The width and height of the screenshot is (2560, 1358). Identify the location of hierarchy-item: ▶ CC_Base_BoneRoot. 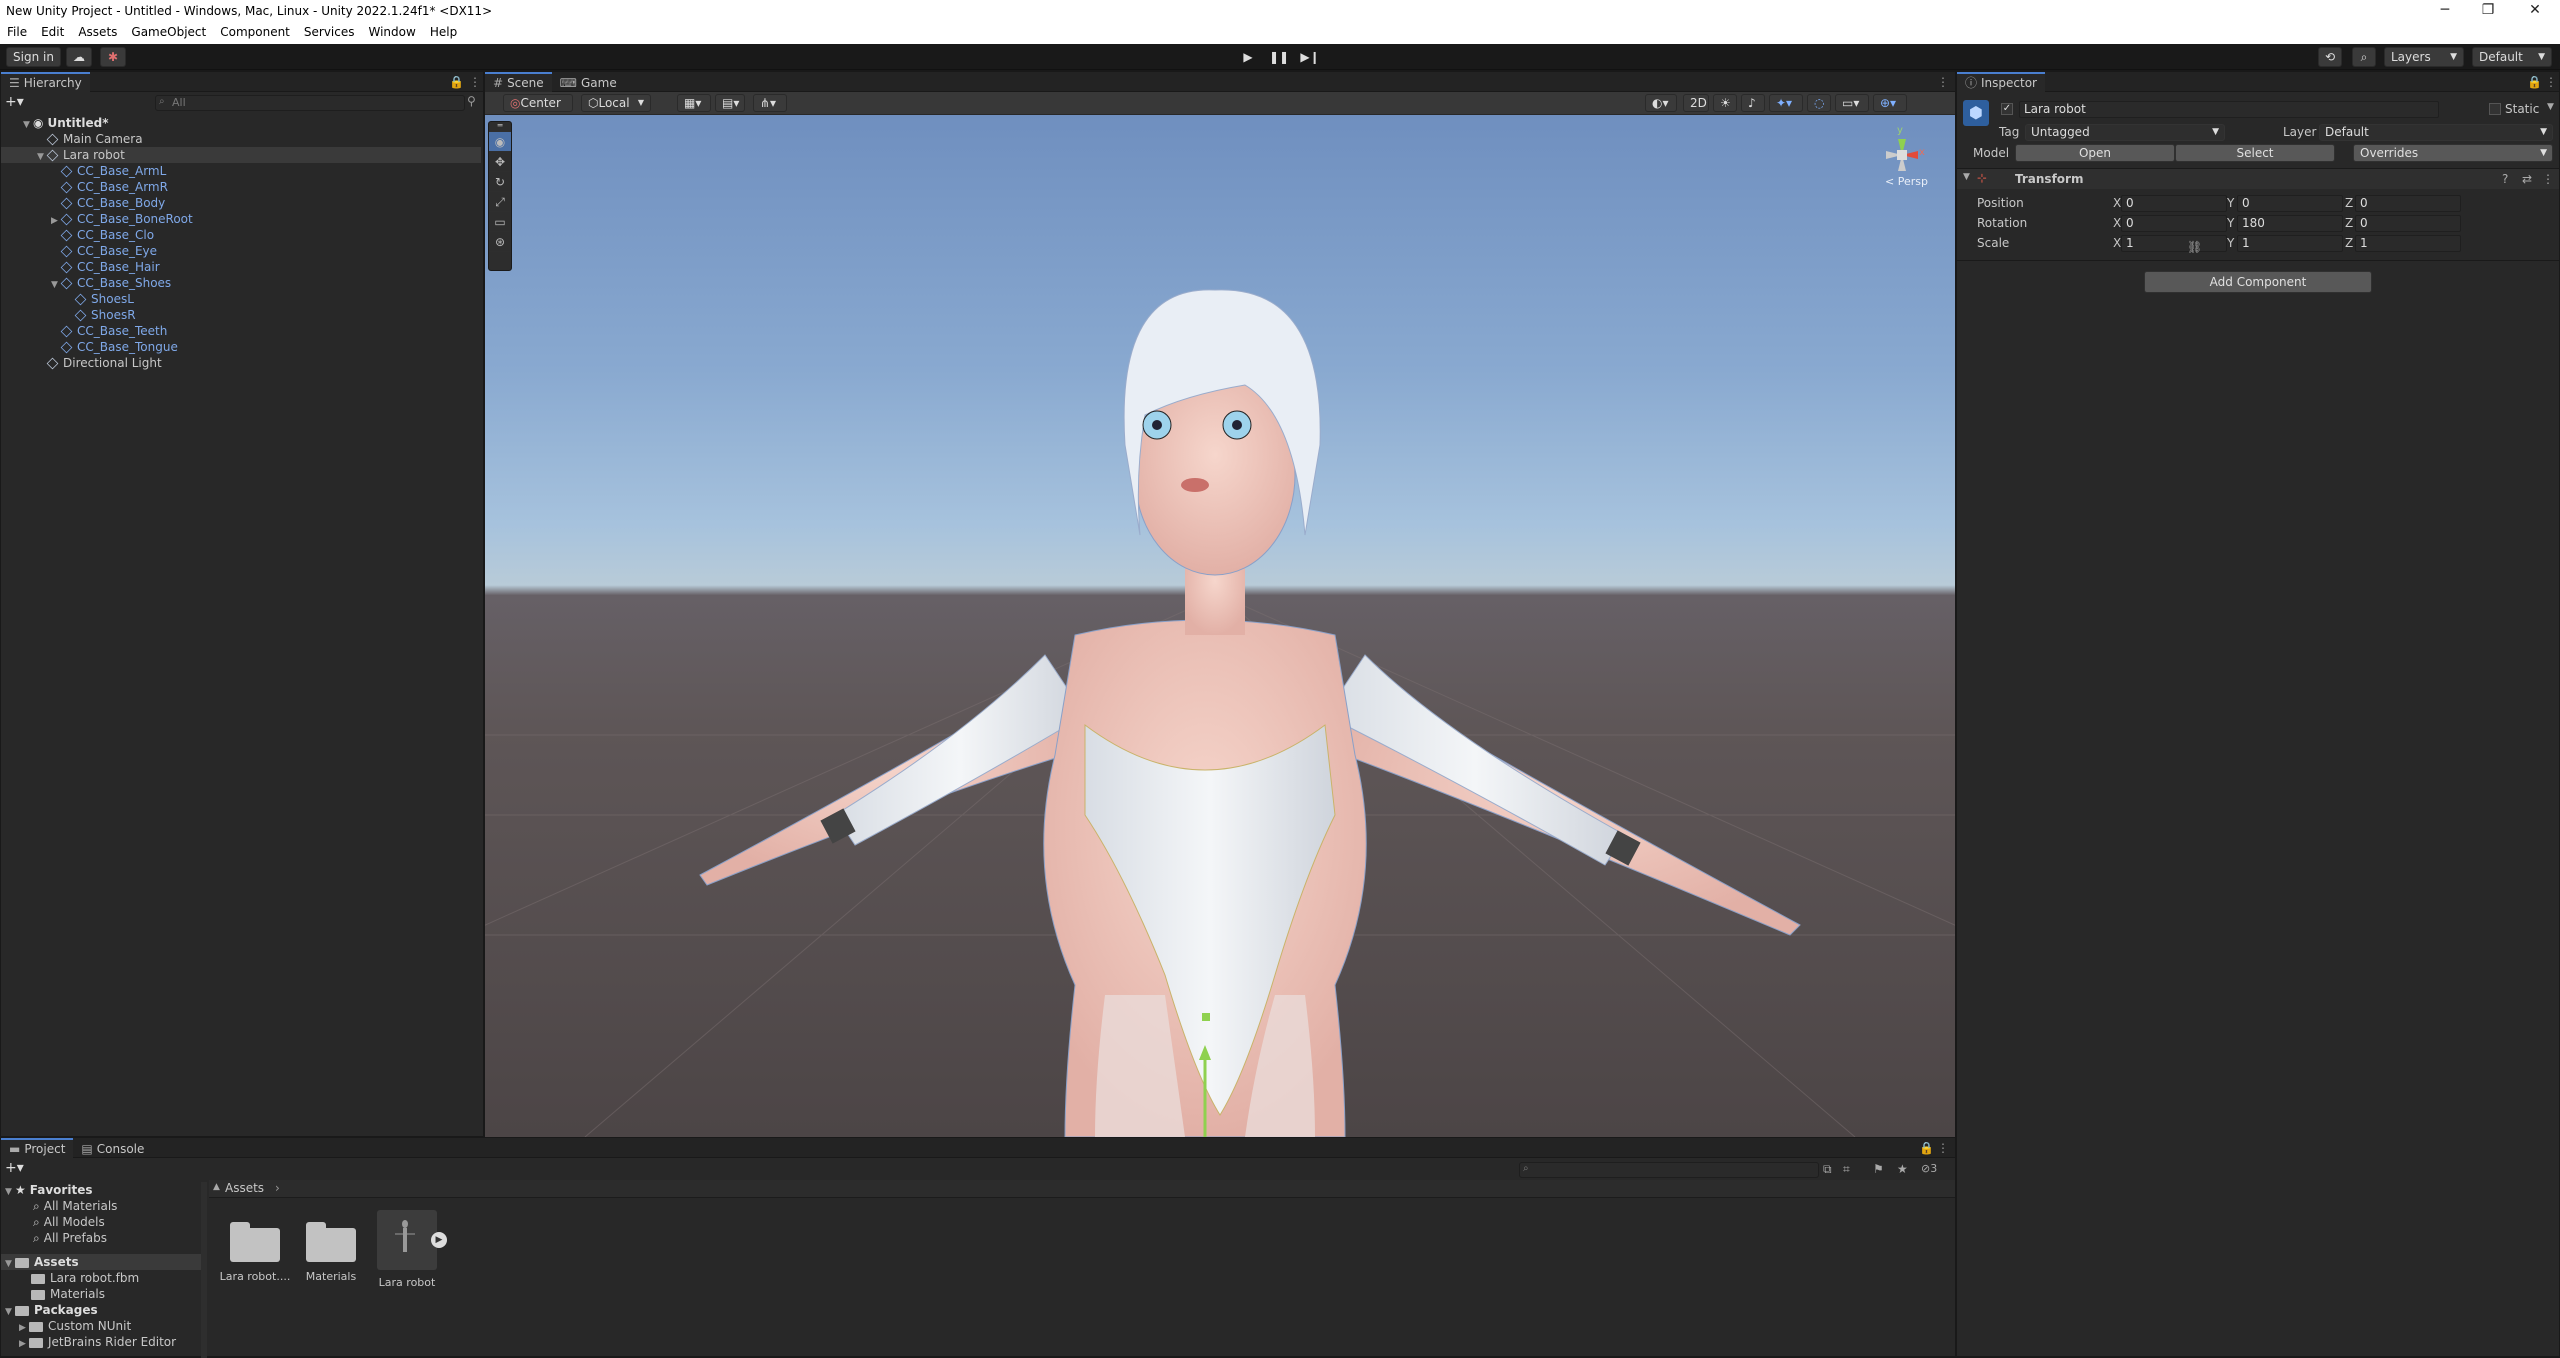
(241, 219).